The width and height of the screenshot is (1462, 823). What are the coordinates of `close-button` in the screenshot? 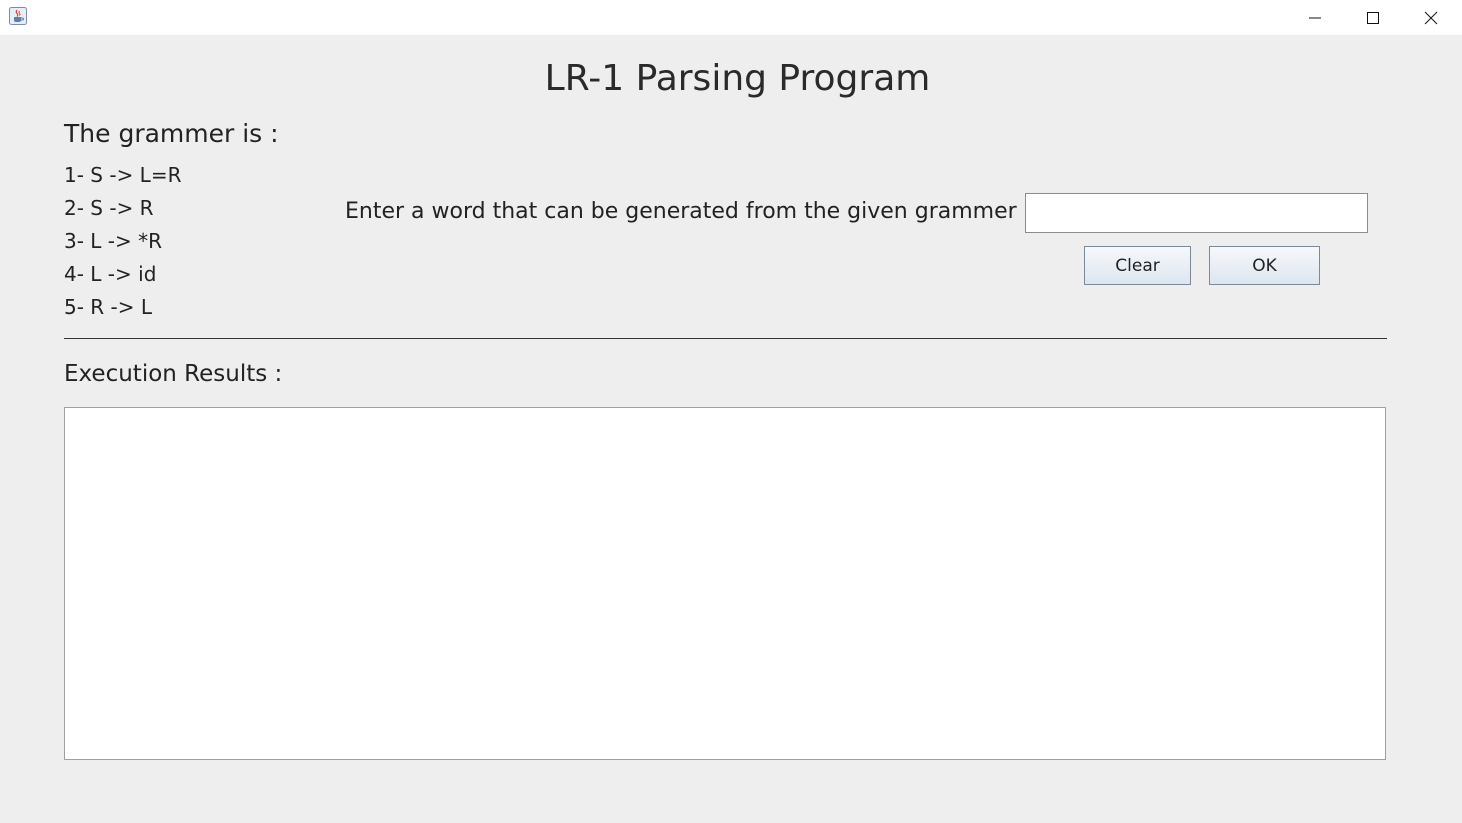 It's located at (1431, 17).